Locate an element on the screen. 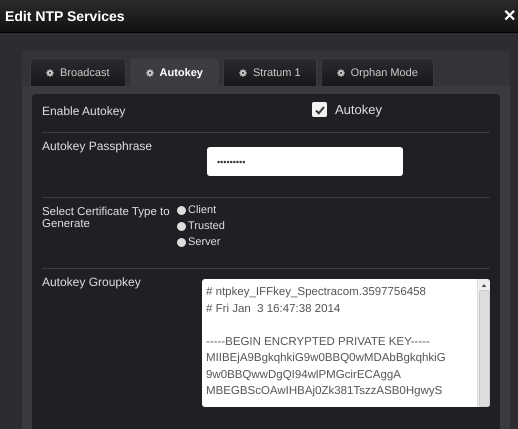  password-field: ••••••••• is located at coordinates (305, 161).